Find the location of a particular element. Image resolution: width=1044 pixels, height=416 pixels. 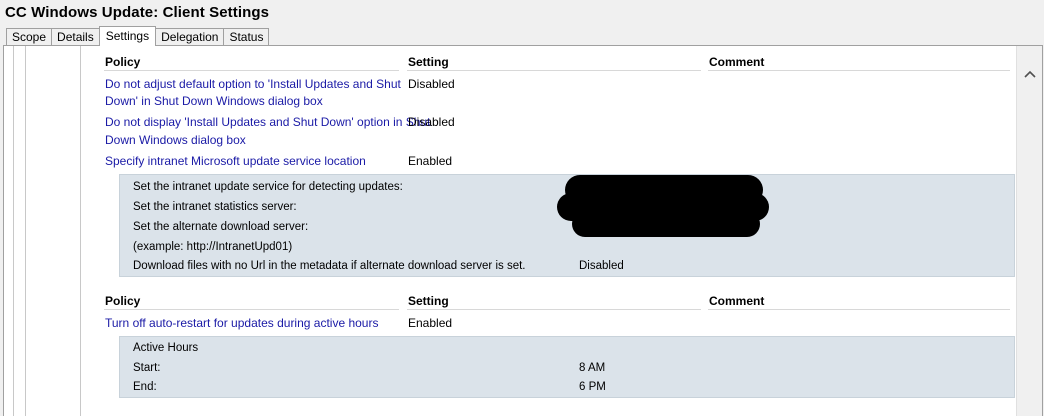

detail-label: (example: http://IntranetUpd01) is located at coordinates (213, 247).